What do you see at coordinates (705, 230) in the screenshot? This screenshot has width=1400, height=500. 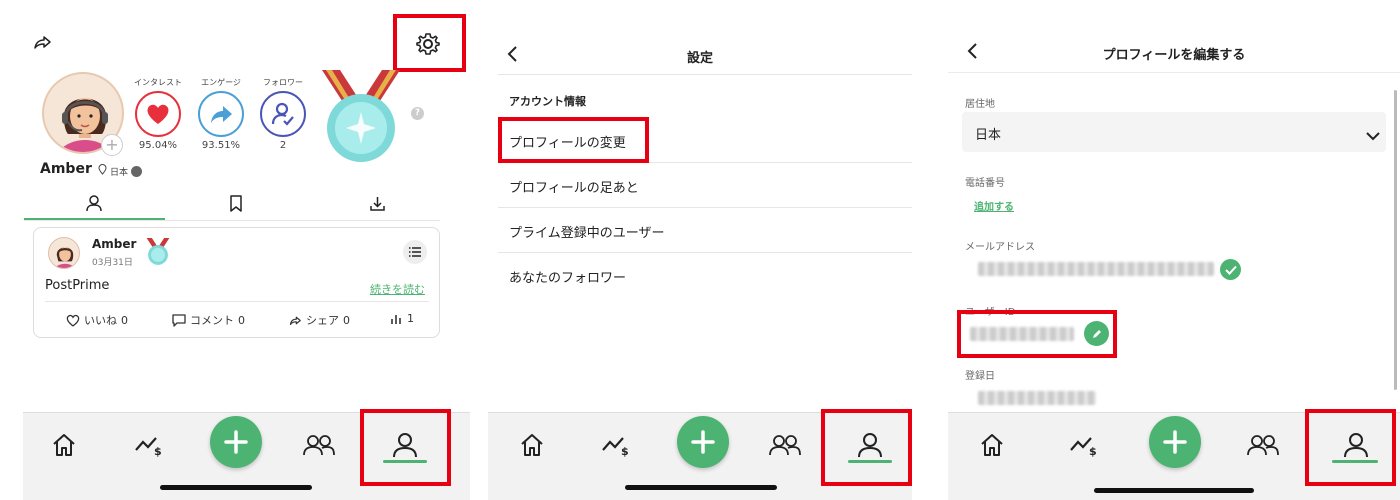 I see `menu-item-prime-users: プライム登録中のユーザー` at bounding box center [705, 230].